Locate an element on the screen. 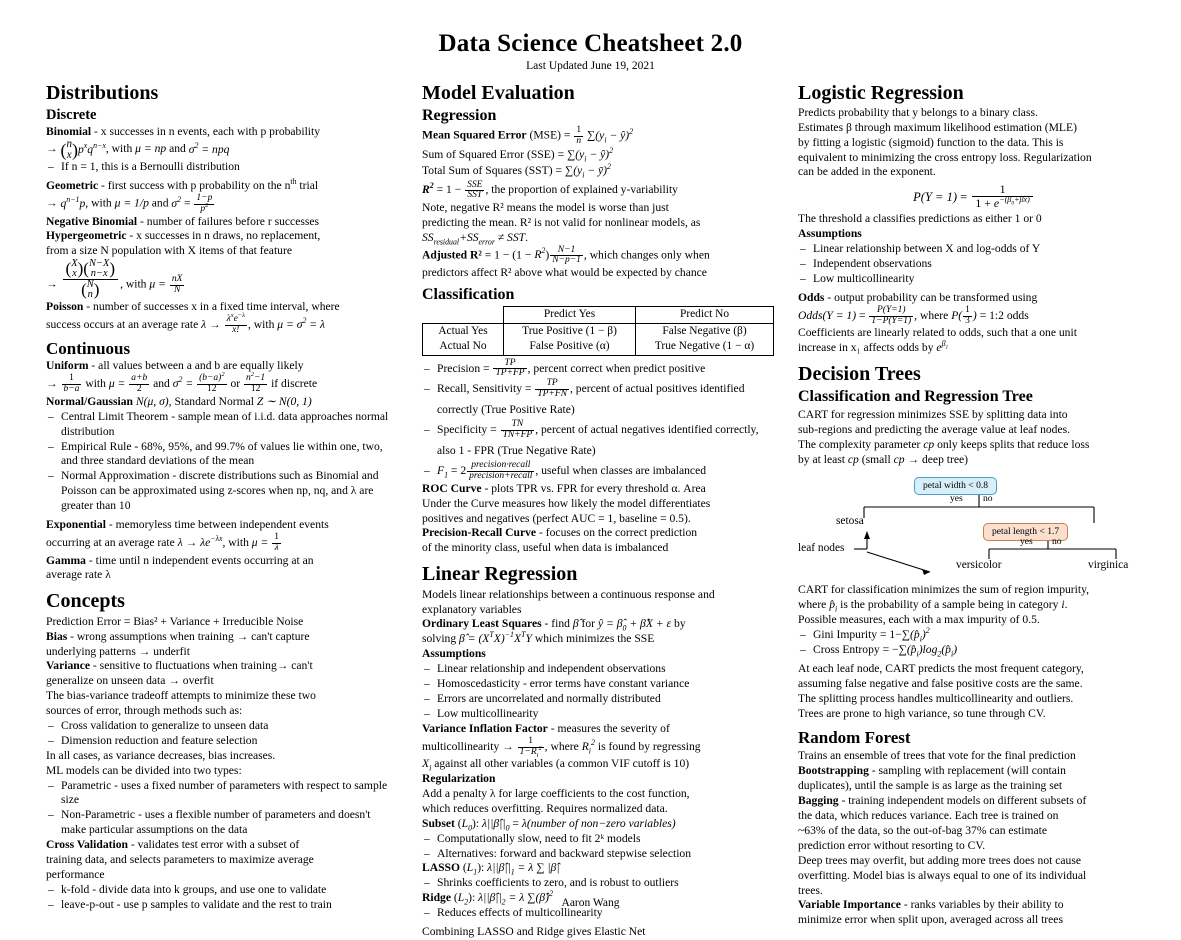 This screenshot has height=940, width=1181. sse-label: Sum of Squared Error (SSE) = is located at coordinates (493, 154).